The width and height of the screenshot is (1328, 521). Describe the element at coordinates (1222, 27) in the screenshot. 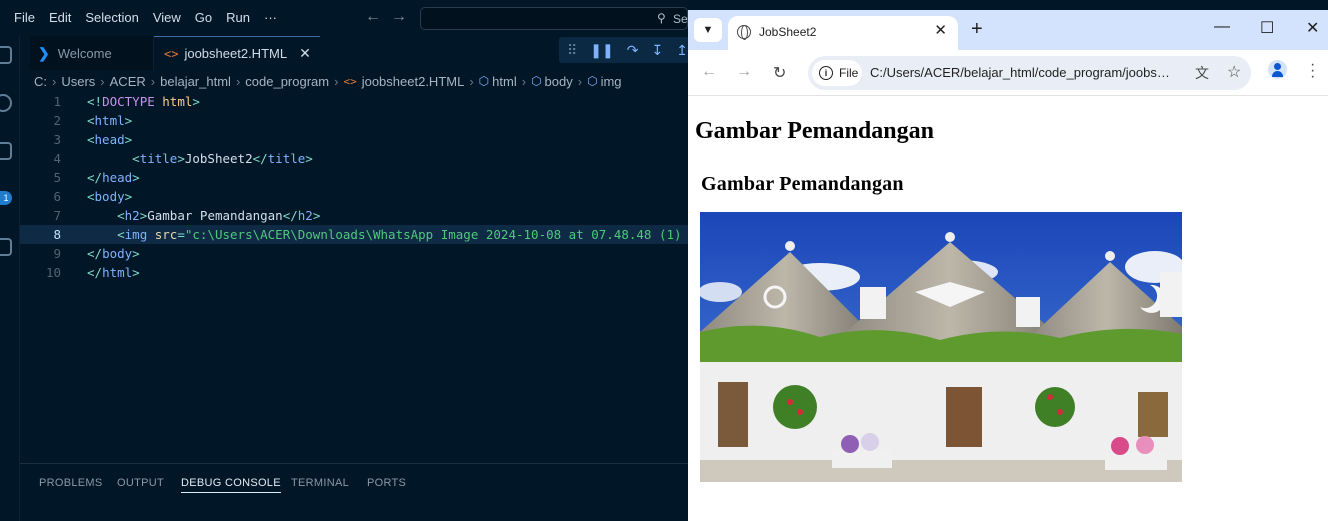

I see `minimize-icon: —` at that location.